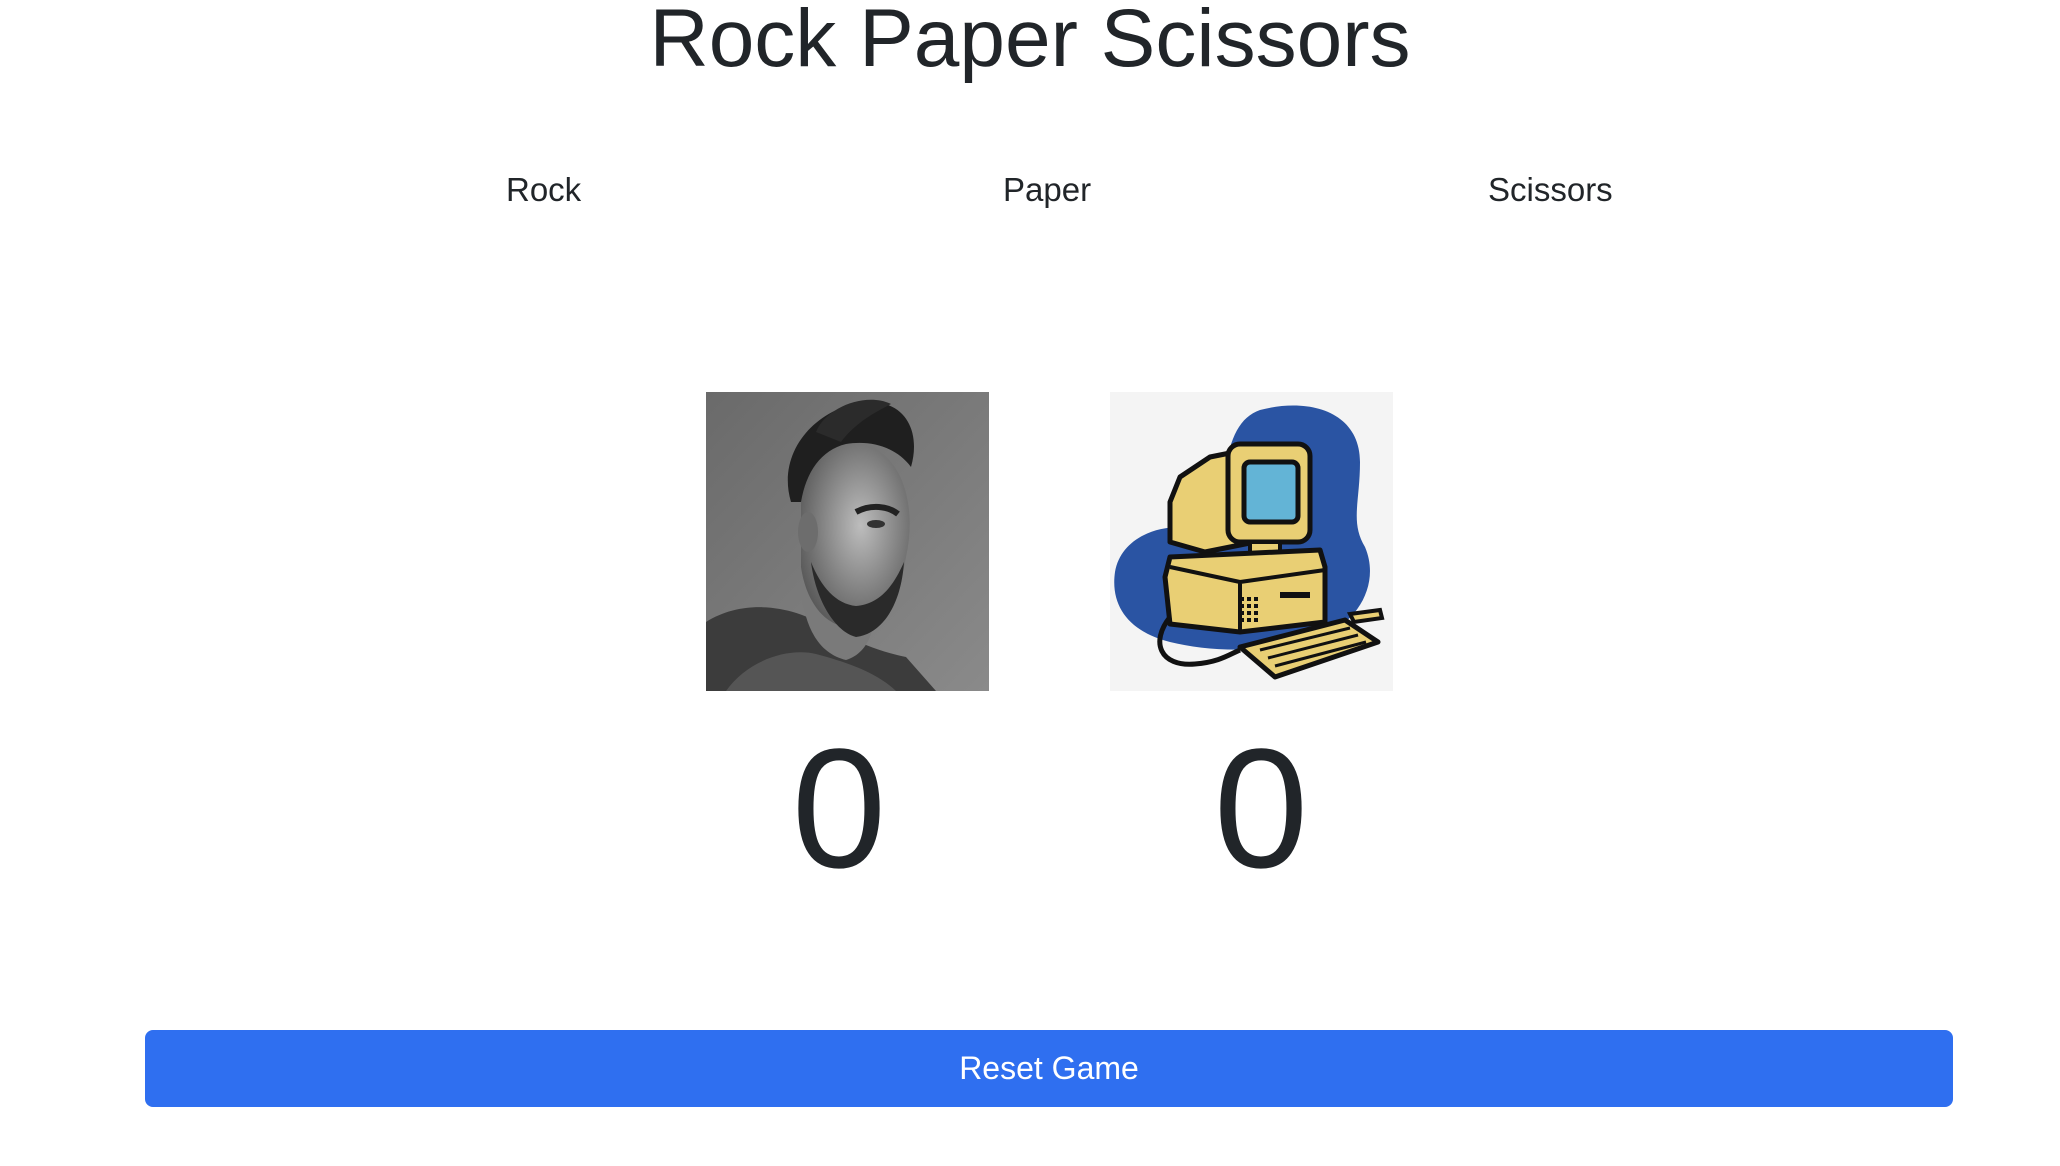  Describe the element at coordinates (1049, 1068) in the screenshot. I see `reset-game-button: Reset Game` at that location.